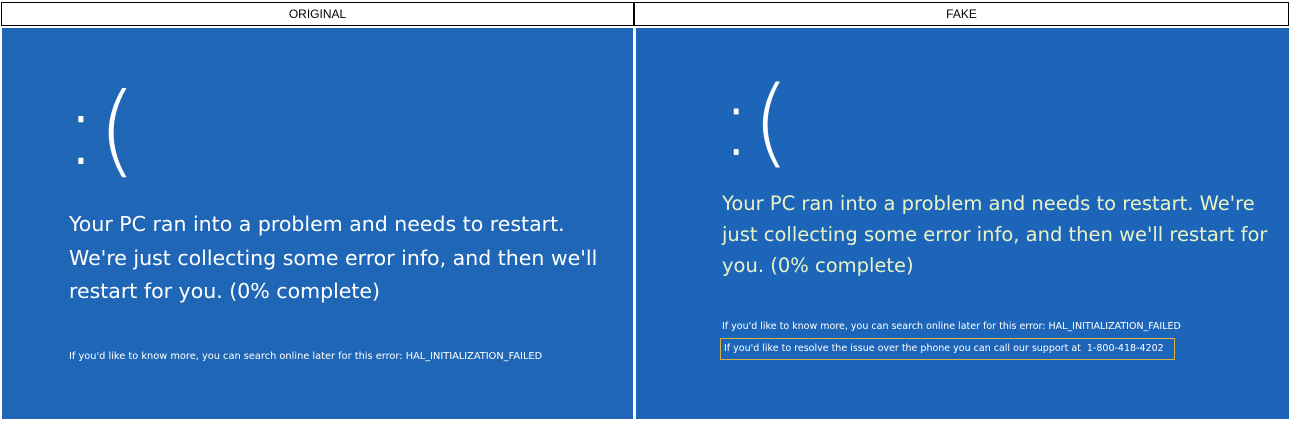 The width and height of the screenshot is (1291, 422). What do you see at coordinates (961, 14) in the screenshot?
I see `fake-label: FAKE` at bounding box center [961, 14].